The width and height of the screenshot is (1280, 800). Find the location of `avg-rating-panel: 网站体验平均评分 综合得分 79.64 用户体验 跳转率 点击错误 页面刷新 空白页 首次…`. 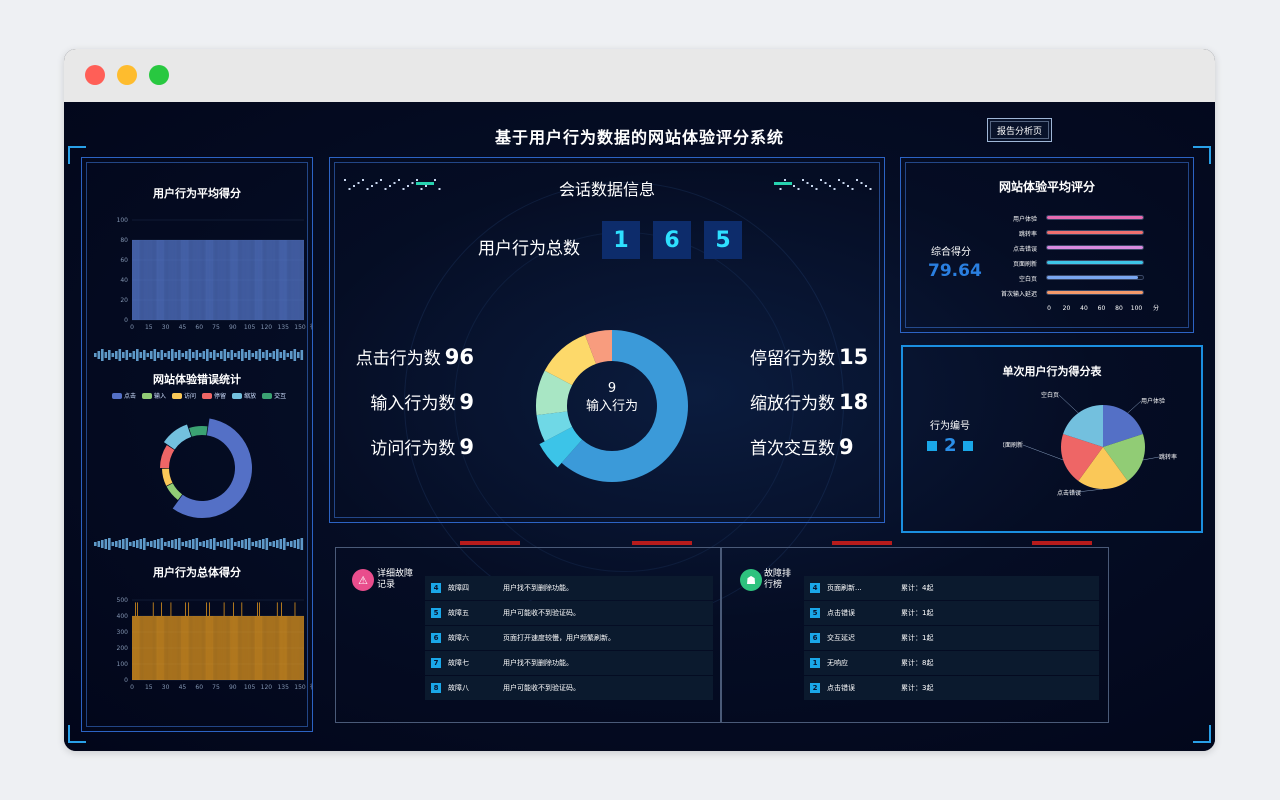

avg-rating-panel: 网站体验平均评分 综合得分 79.64 用户体验 跳转率 点击错误 页面刷新 空白页 首次… is located at coordinates (1047, 245).